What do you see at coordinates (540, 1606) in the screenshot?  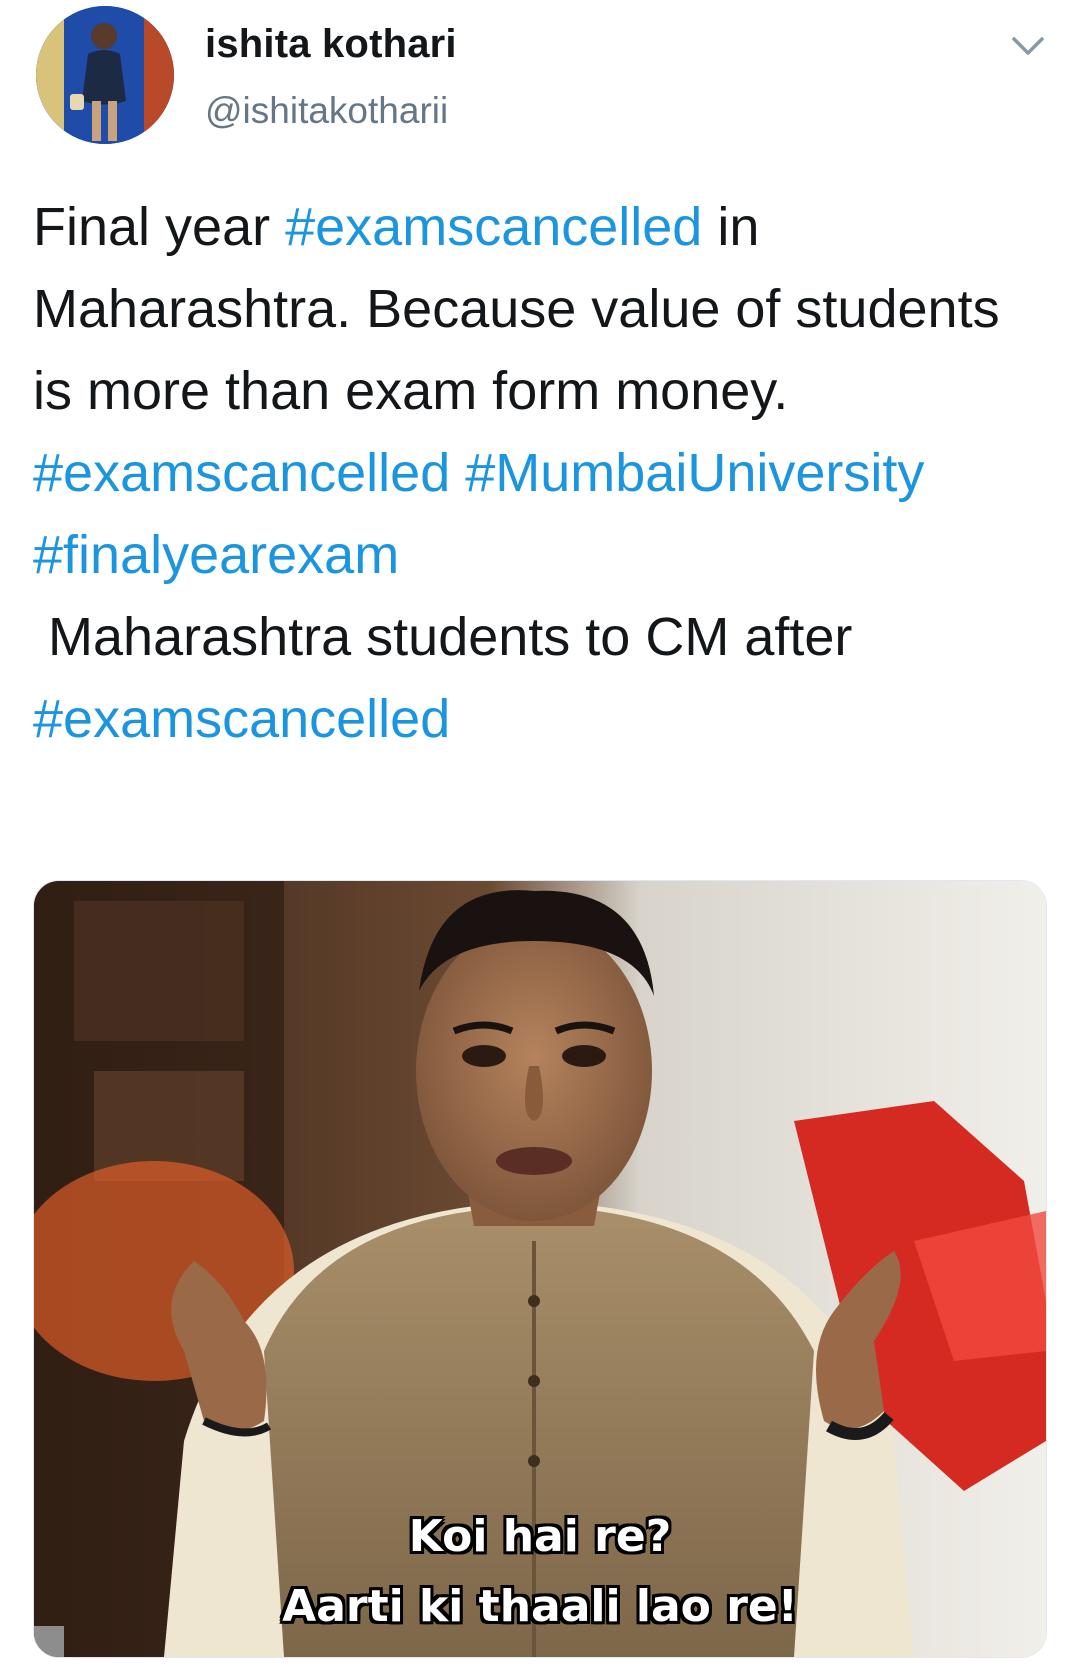 I see `meme-caption-line-2: Aarti ki thaali lao re!` at bounding box center [540, 1606].